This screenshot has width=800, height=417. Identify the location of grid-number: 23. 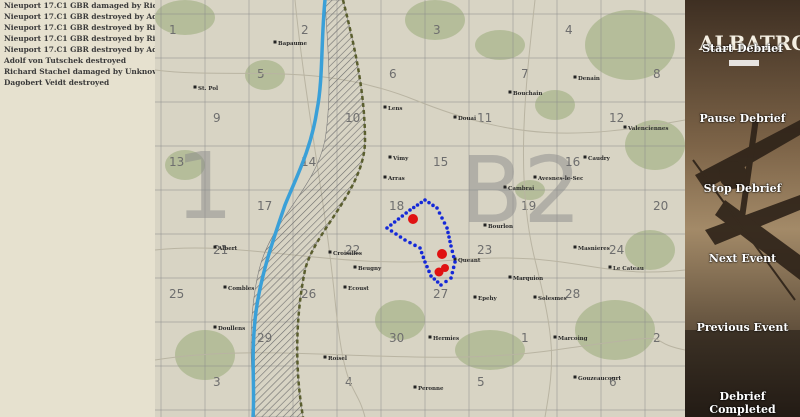
(484, 250).